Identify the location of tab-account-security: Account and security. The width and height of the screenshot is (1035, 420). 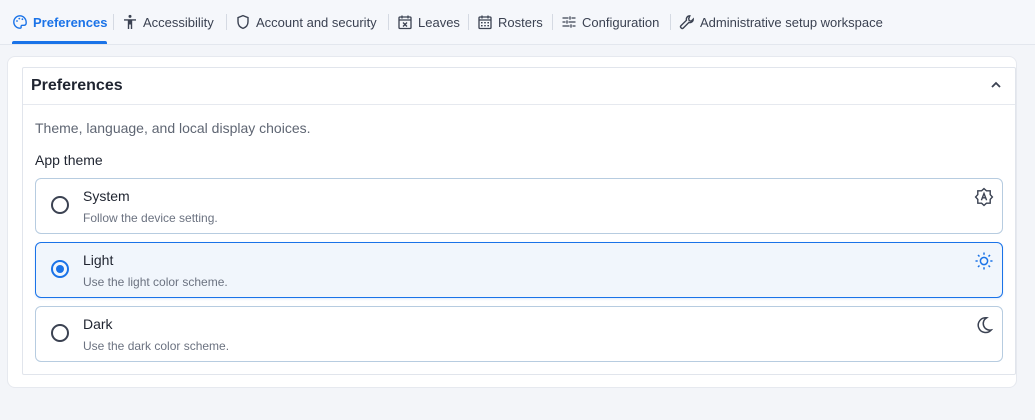
(306, 22).